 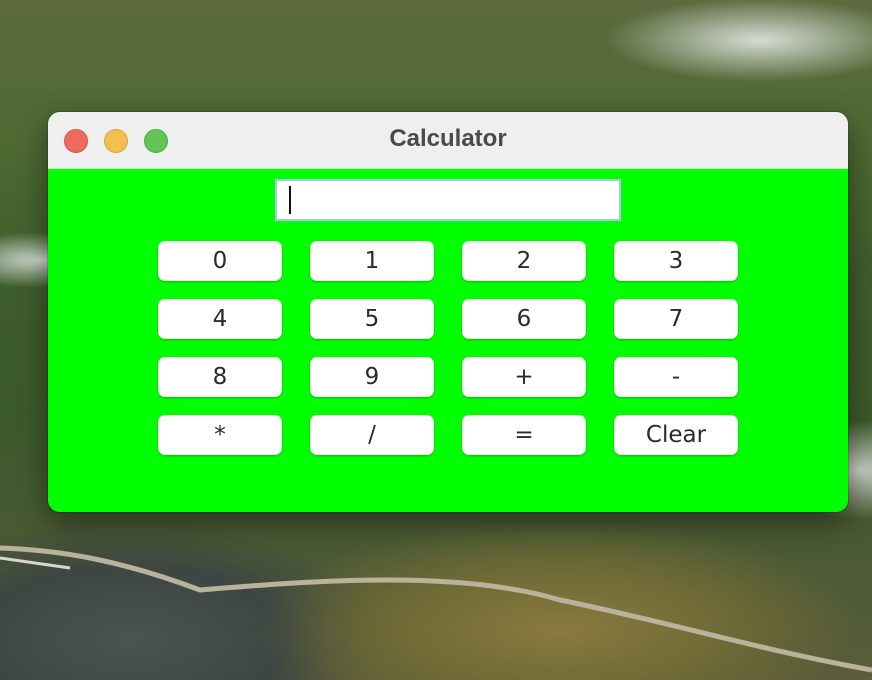 I want to click on key-1-button: 1, so click(x=372, y=261).